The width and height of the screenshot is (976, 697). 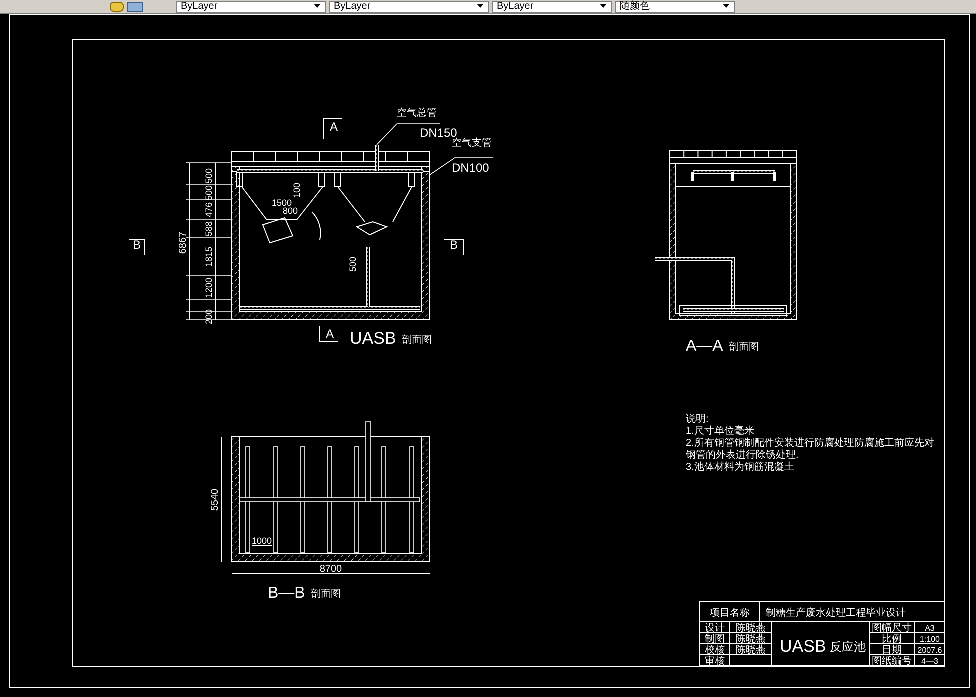 What do you see at coordinates (740, 468) in the screenshot?
I see `note-text: 3.池体材料为钢筋混凝土` at bounding box center [740, 468].